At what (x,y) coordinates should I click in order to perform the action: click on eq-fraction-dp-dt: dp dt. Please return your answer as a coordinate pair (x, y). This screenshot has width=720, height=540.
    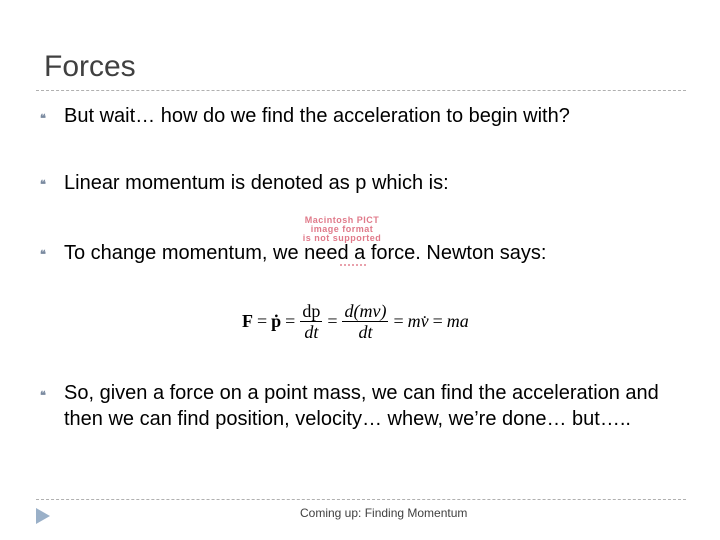
    Looking at the image, I should click on (311, 321).